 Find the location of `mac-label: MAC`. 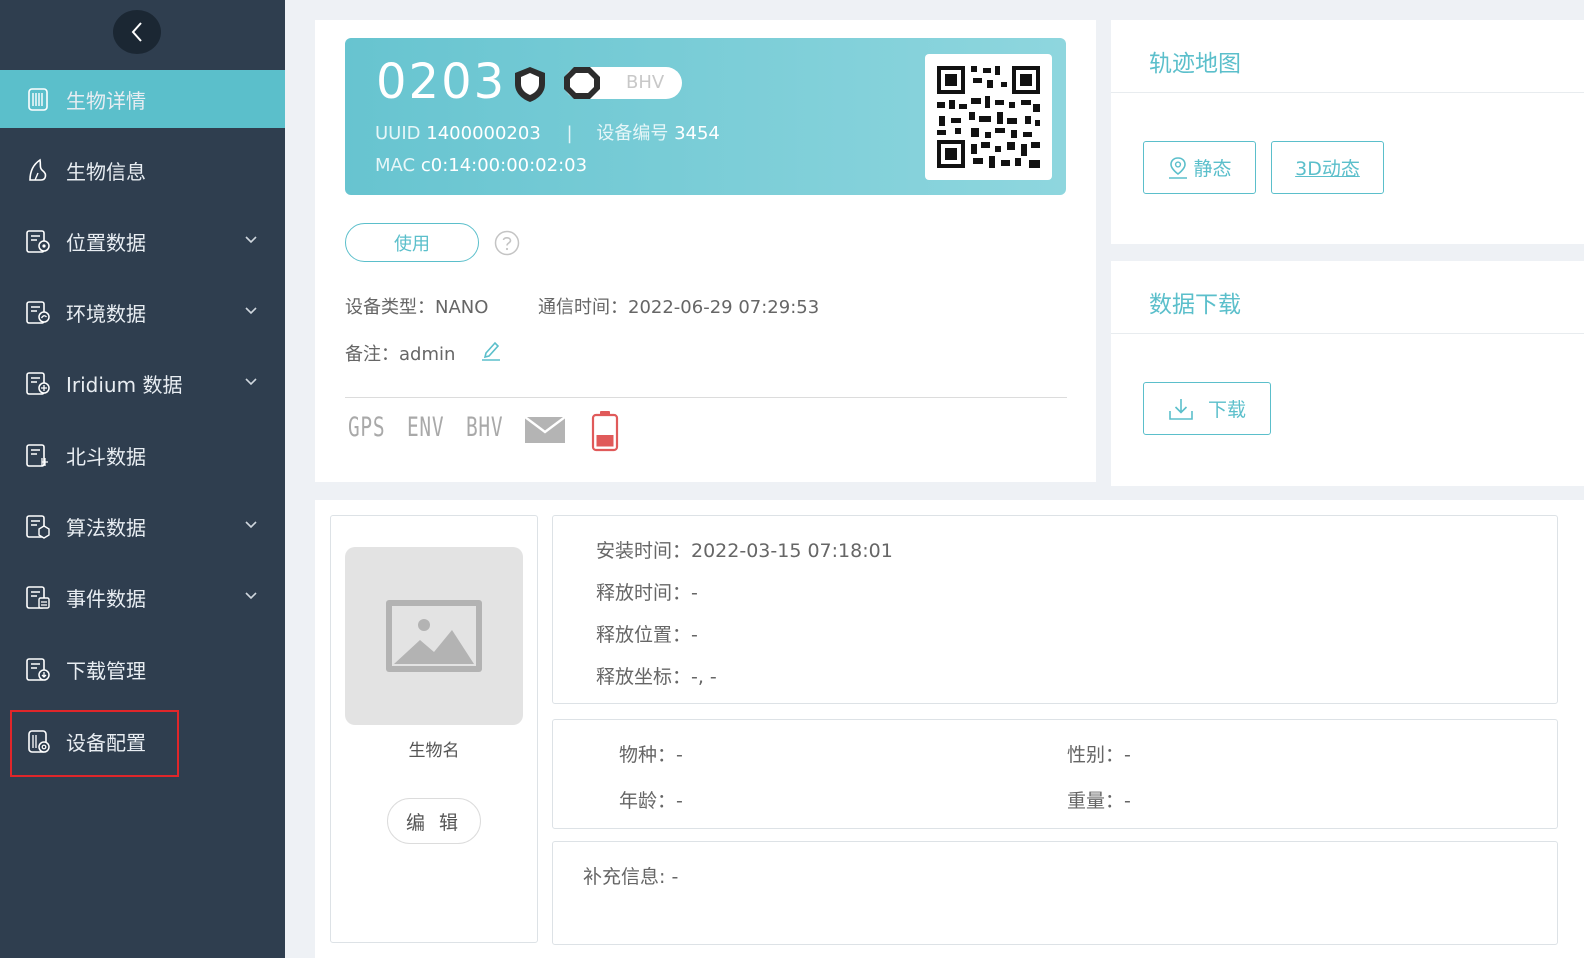

mac-label: MAC is located at coordinates (395, 165).